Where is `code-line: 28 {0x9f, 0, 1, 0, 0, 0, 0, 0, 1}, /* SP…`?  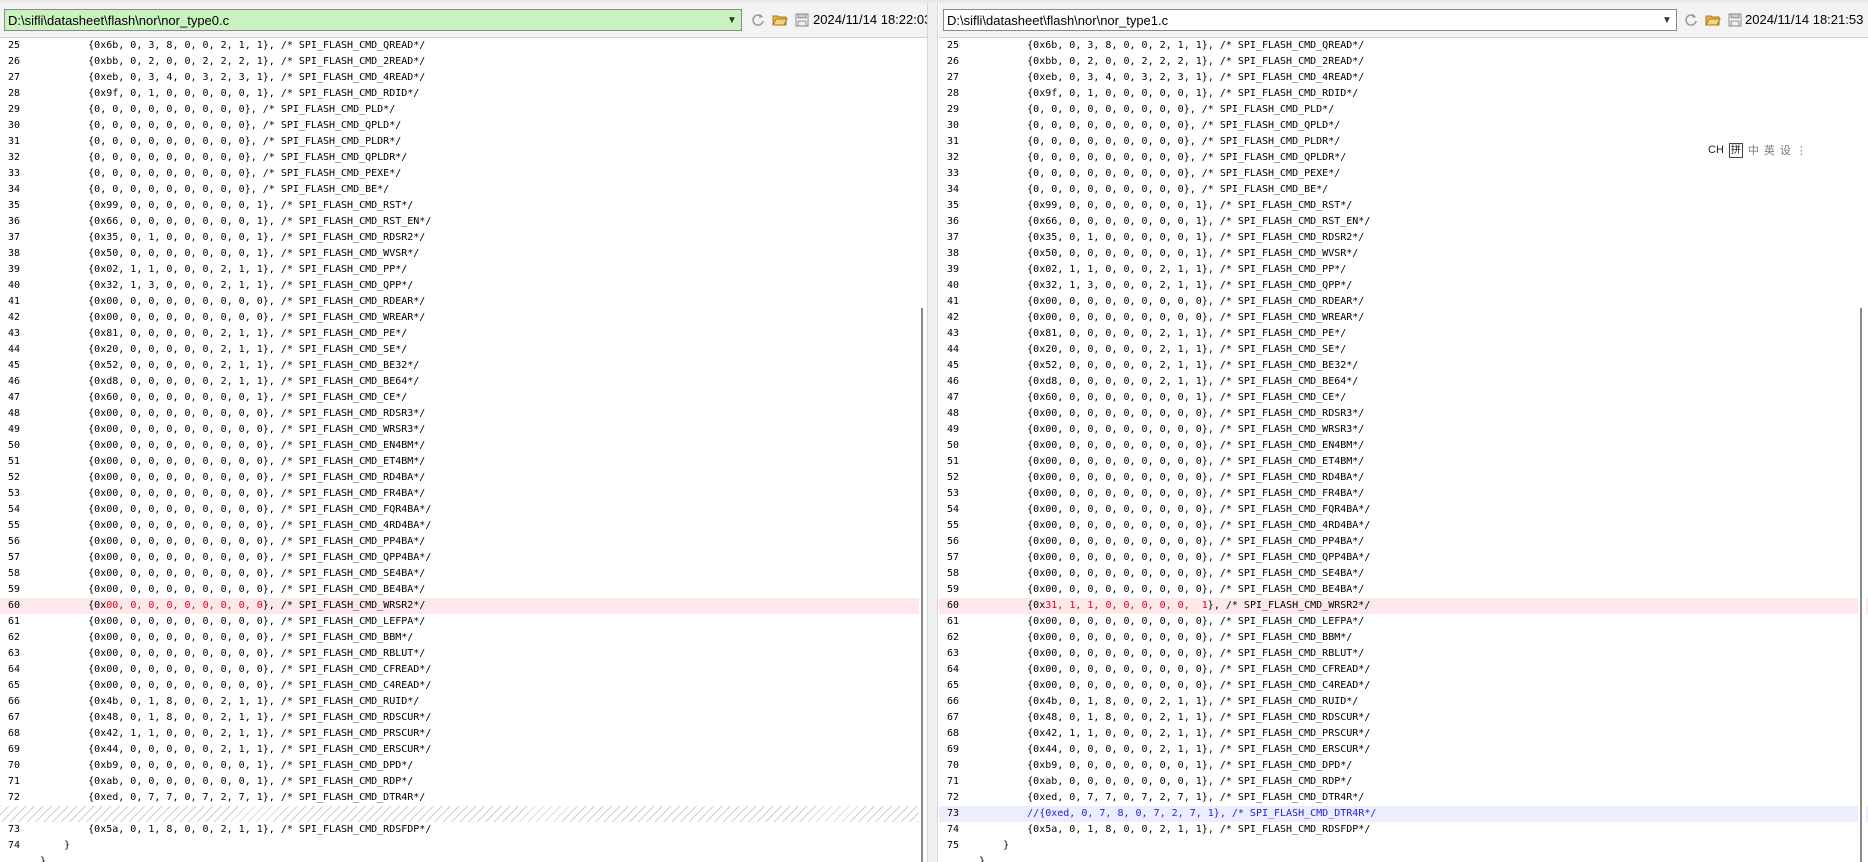 code-line: 28 {0x9f, 0, 1, 0, 0, 0, 0, 0, 1}, /* SP… is located at coordinates (1403, 94).